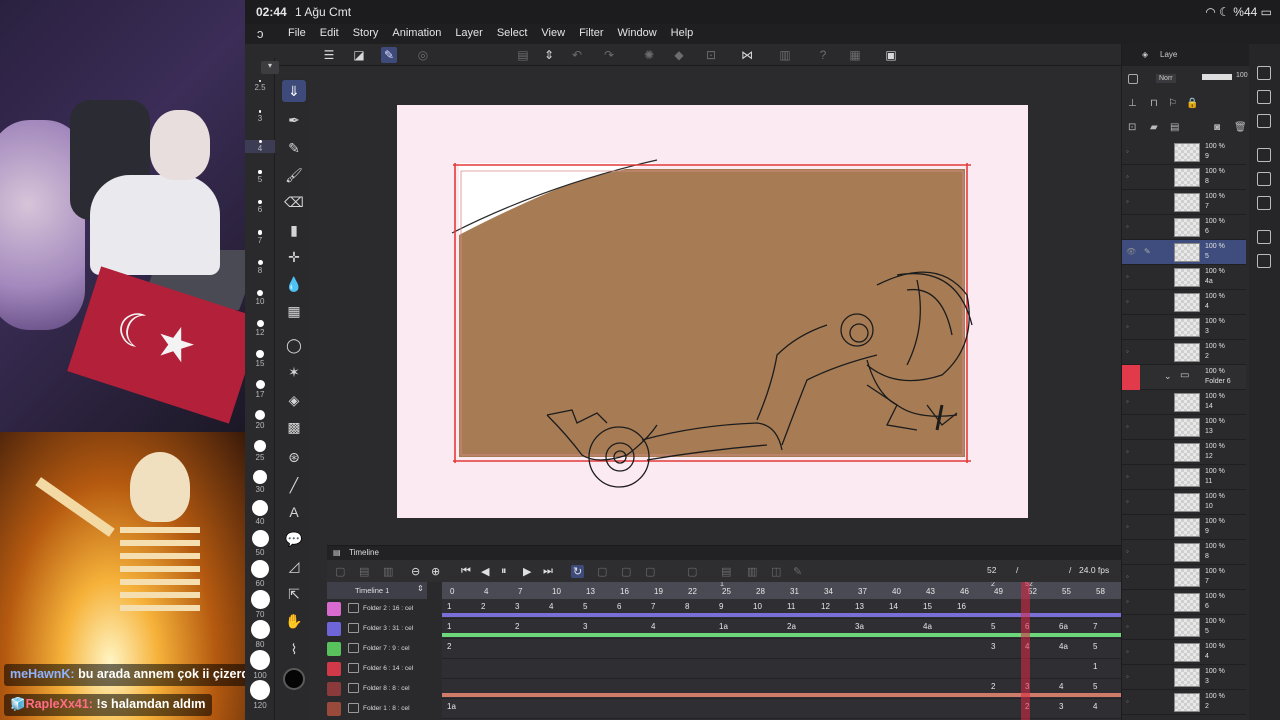  I want to click on fps-value: 24.0 fps, so click(1094, 570).